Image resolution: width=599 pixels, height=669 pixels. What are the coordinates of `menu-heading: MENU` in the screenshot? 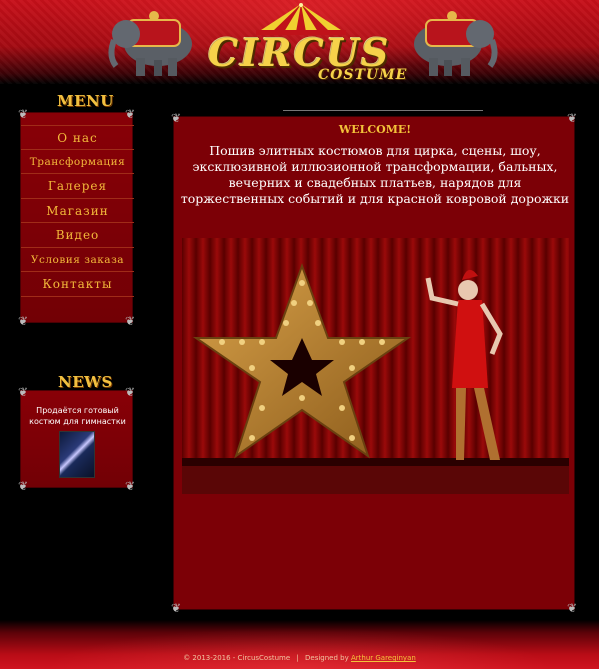 It's located at (85, 101).